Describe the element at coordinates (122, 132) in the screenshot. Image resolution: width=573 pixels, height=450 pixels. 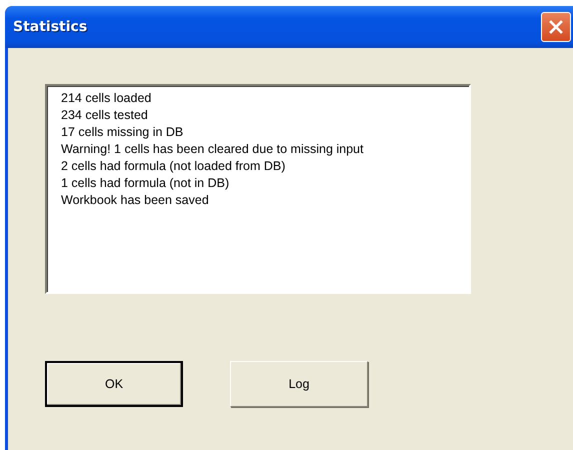
I see `message-line: 17 cells missing in DB` at that location.